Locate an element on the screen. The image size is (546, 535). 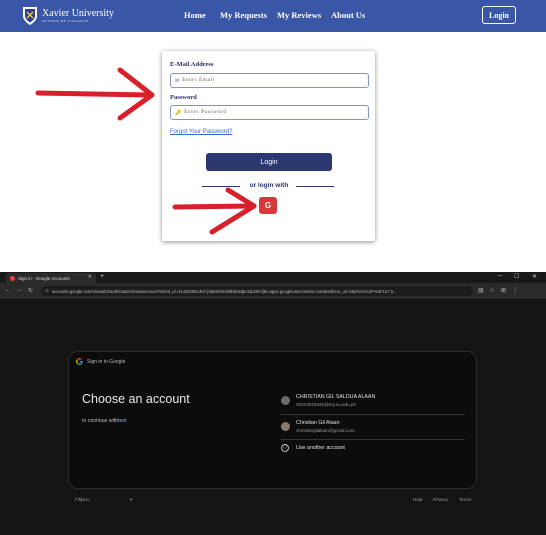
google-g-icon is located at coordinates (79, 361).